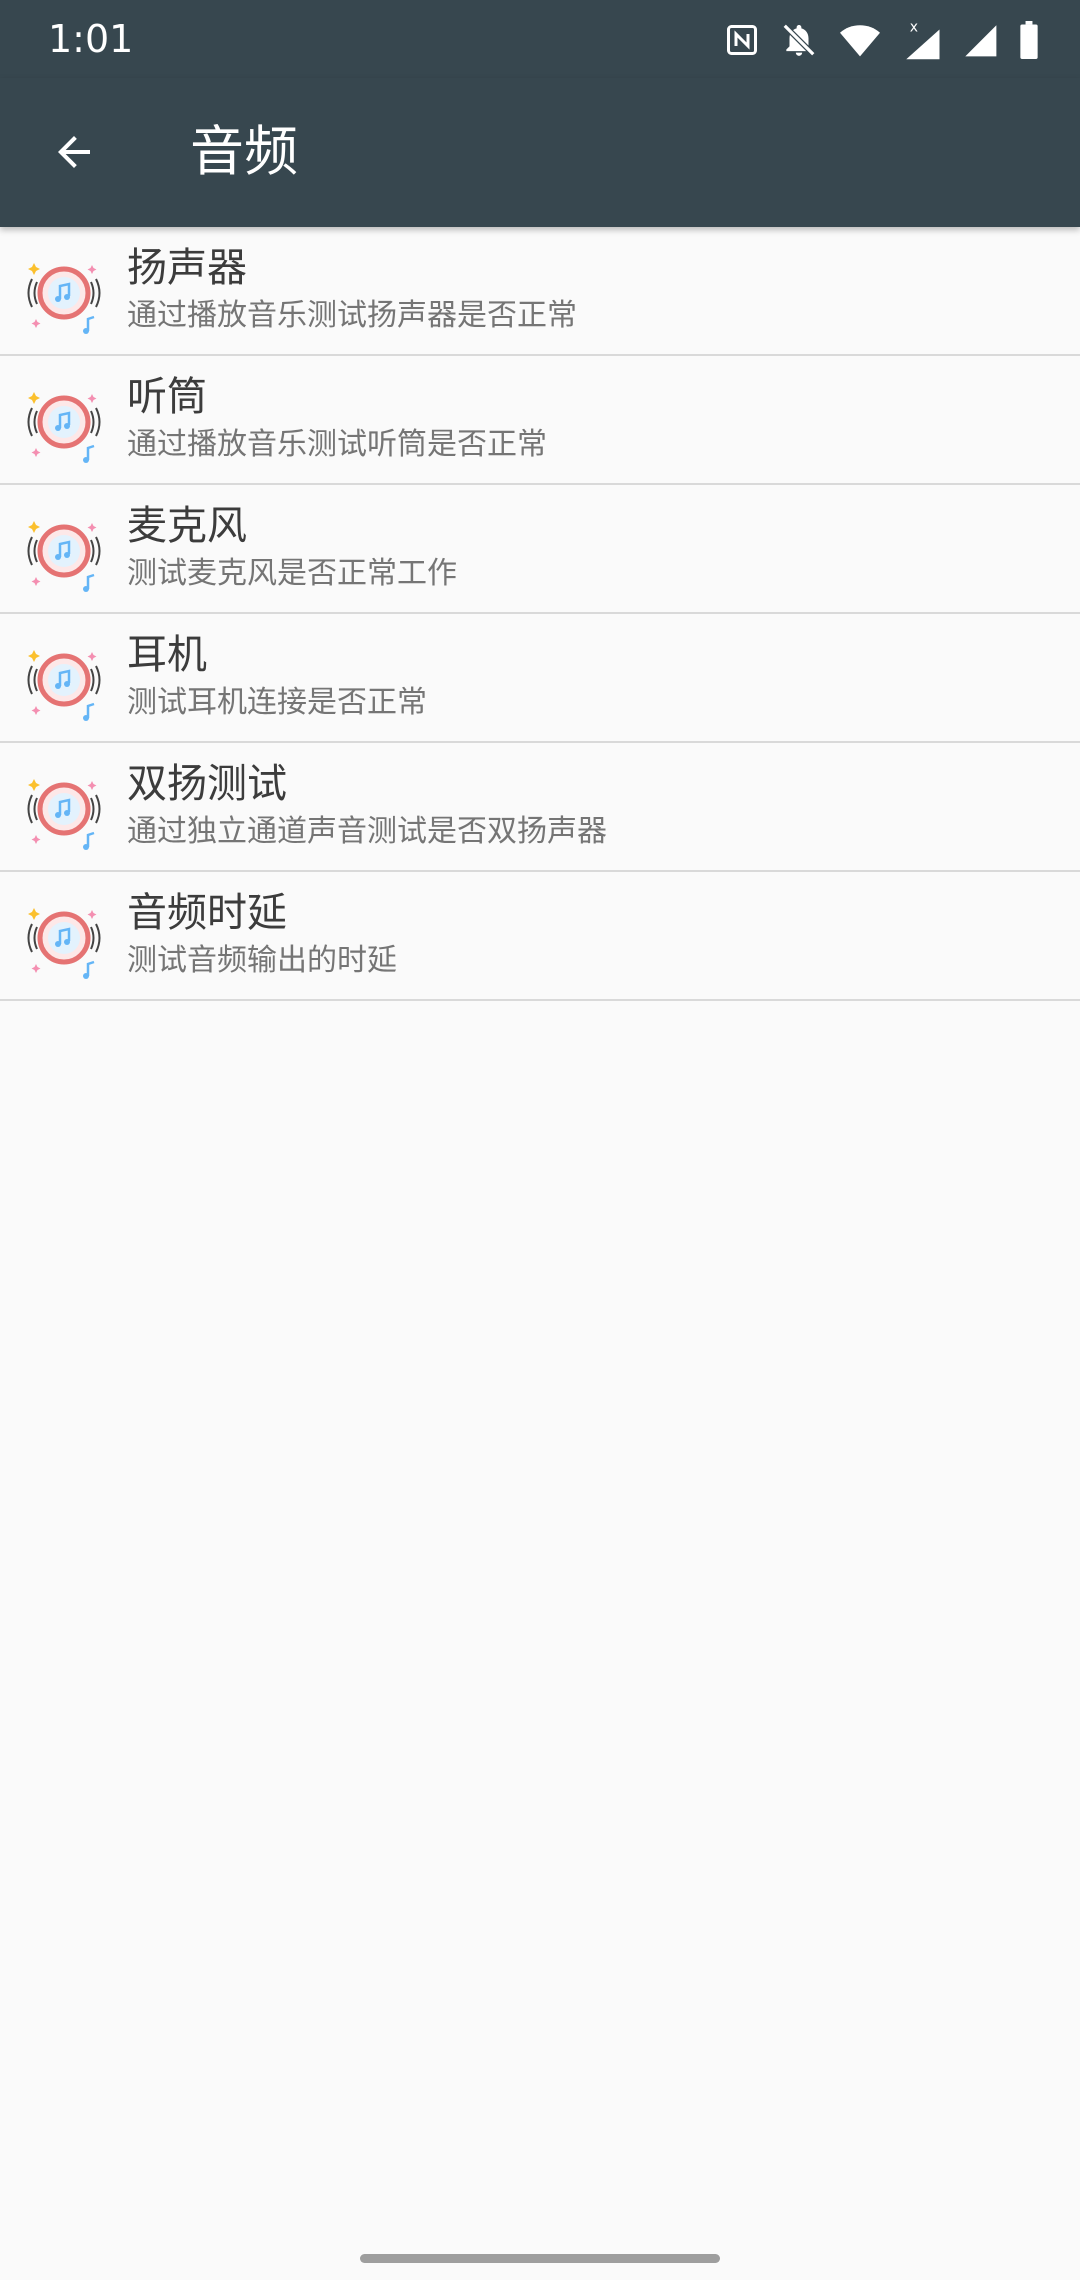 This screenshot has height=2280, width=1080. I want to click on item-title: 听筒, so click(167, 397).